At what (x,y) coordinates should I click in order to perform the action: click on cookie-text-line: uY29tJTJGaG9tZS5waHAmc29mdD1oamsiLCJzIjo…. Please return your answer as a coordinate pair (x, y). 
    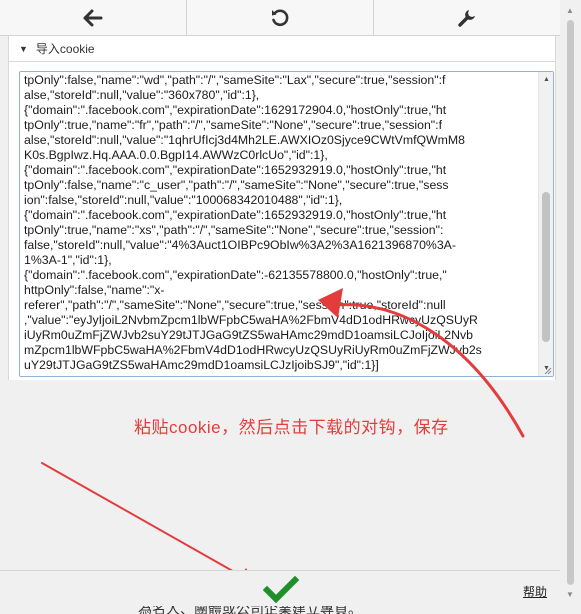
    Looking at the image, I should click on (201, 365).